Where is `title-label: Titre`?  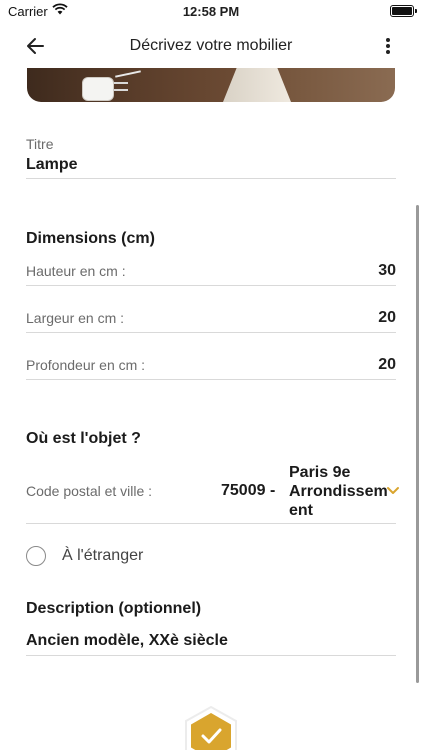
title-label: Titre is located at coordinates (40, 144).